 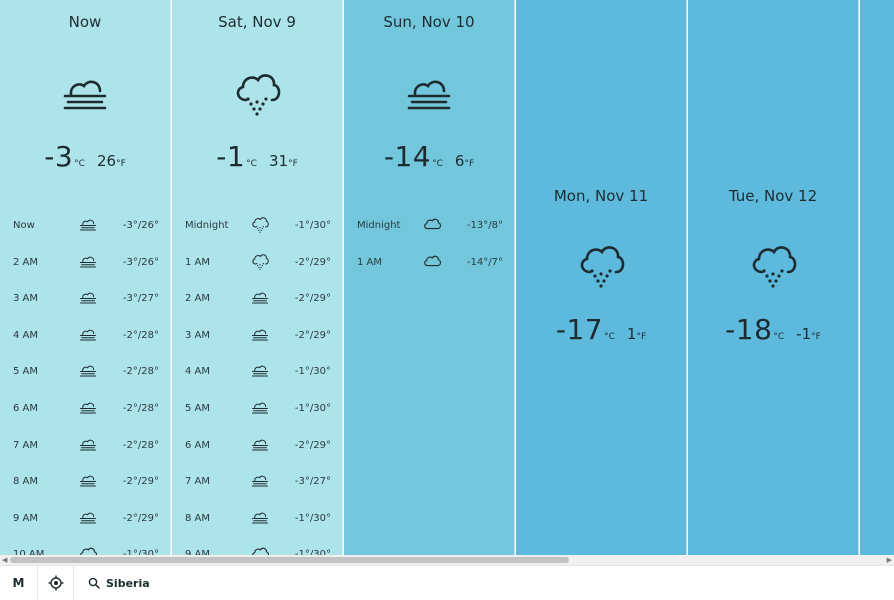 I want to click on day-column, so click(x=877, y=277).